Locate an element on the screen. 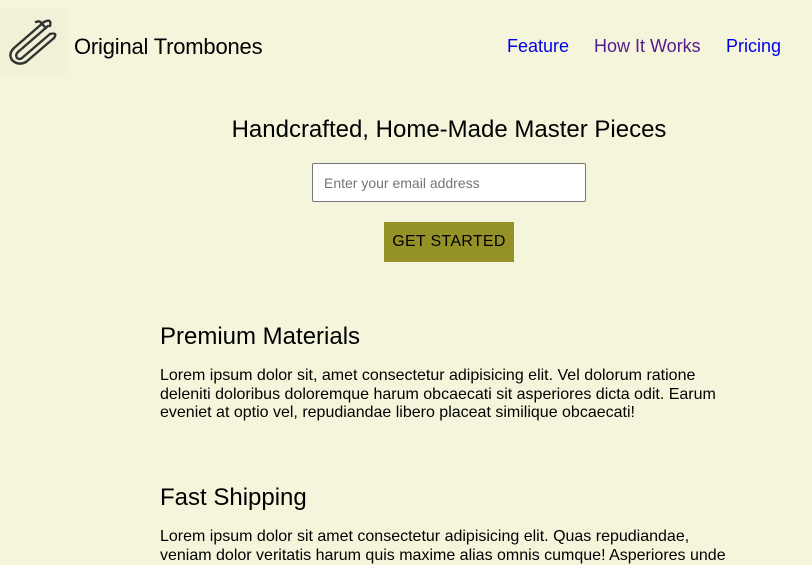 This screenshot has width=812, height=565. nav-link-how-it-works: How It Works is located at coordinates (647, 46).